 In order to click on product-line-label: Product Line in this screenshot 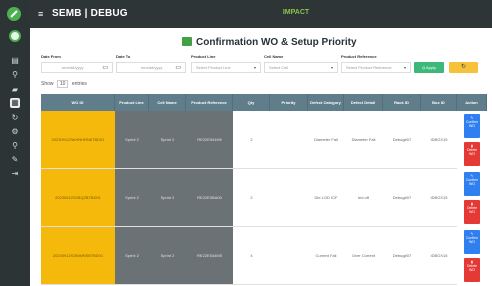, I will do `click(203, 56)`.